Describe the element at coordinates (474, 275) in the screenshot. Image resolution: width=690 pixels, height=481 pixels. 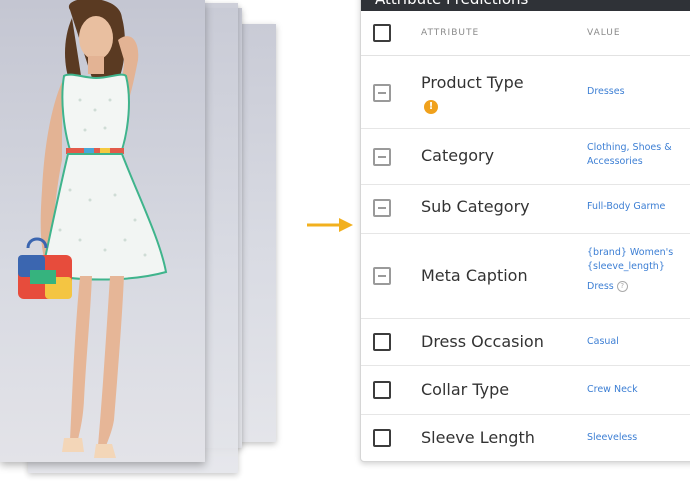
I see `attribute-label: Meta Caption` at that location.